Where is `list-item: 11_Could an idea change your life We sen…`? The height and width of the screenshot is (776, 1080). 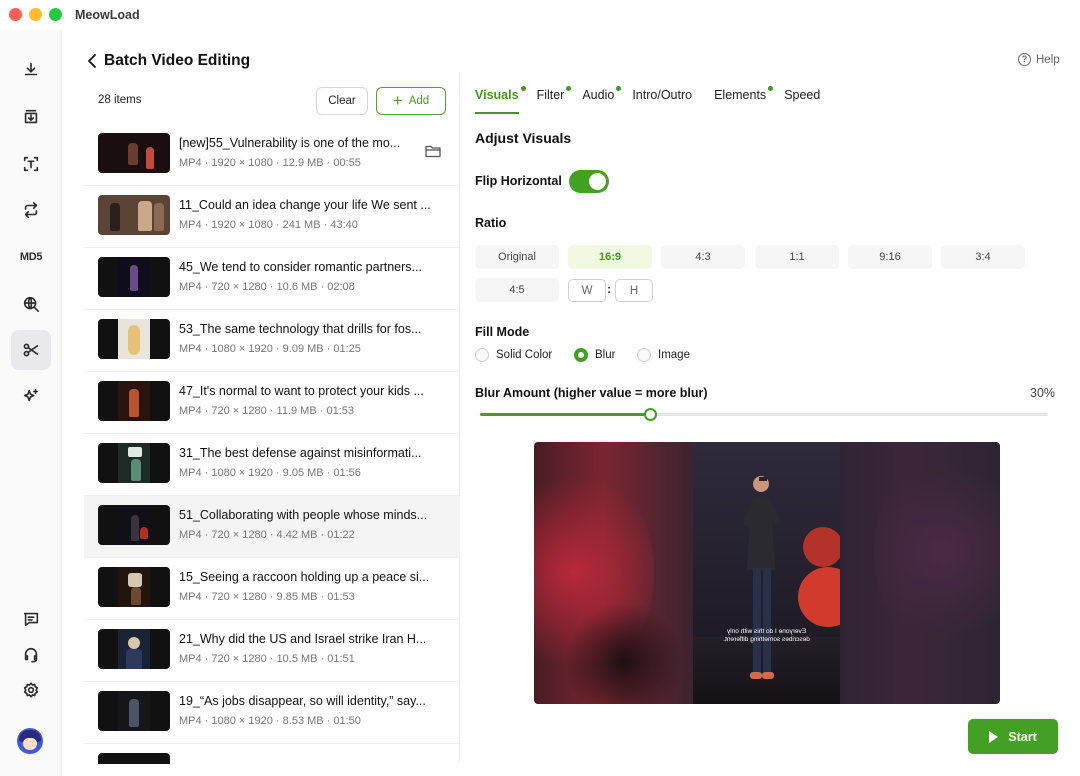
list-item: 11_Could an idea change your life We sen… is located at coordinates (272, 217).